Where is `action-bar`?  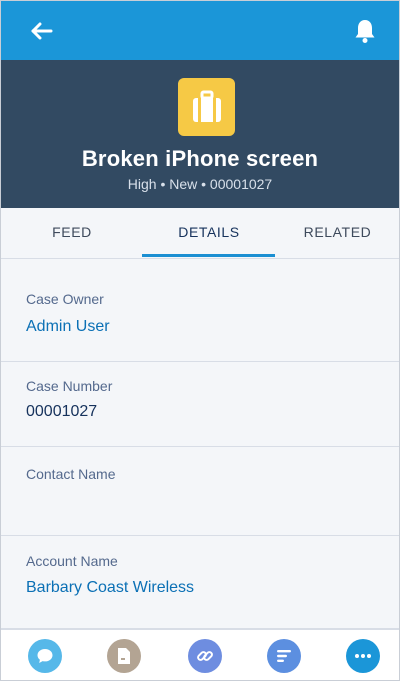 action-bar is located at coordinates (200, 654).